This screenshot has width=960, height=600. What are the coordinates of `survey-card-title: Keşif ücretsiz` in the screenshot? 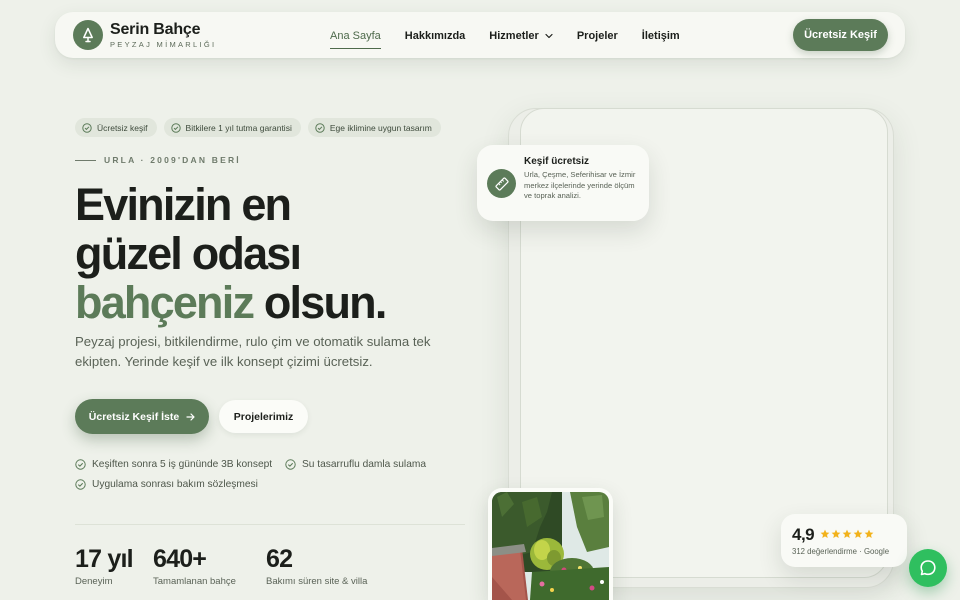 It's located at (557, 161).